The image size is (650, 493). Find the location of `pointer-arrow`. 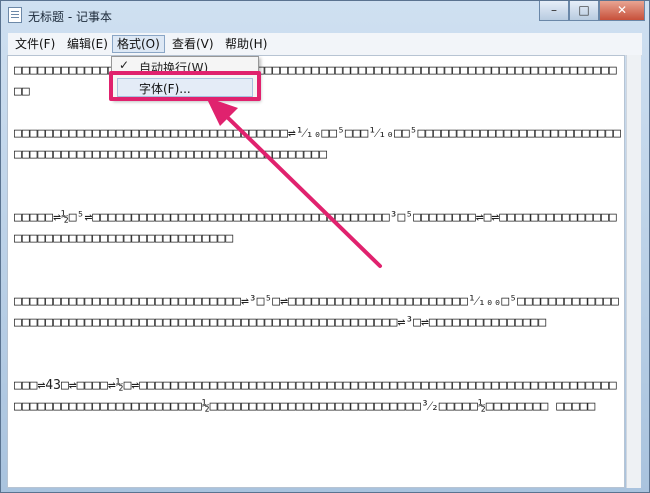

pointer-arrow is located at coordinates (294, 182).